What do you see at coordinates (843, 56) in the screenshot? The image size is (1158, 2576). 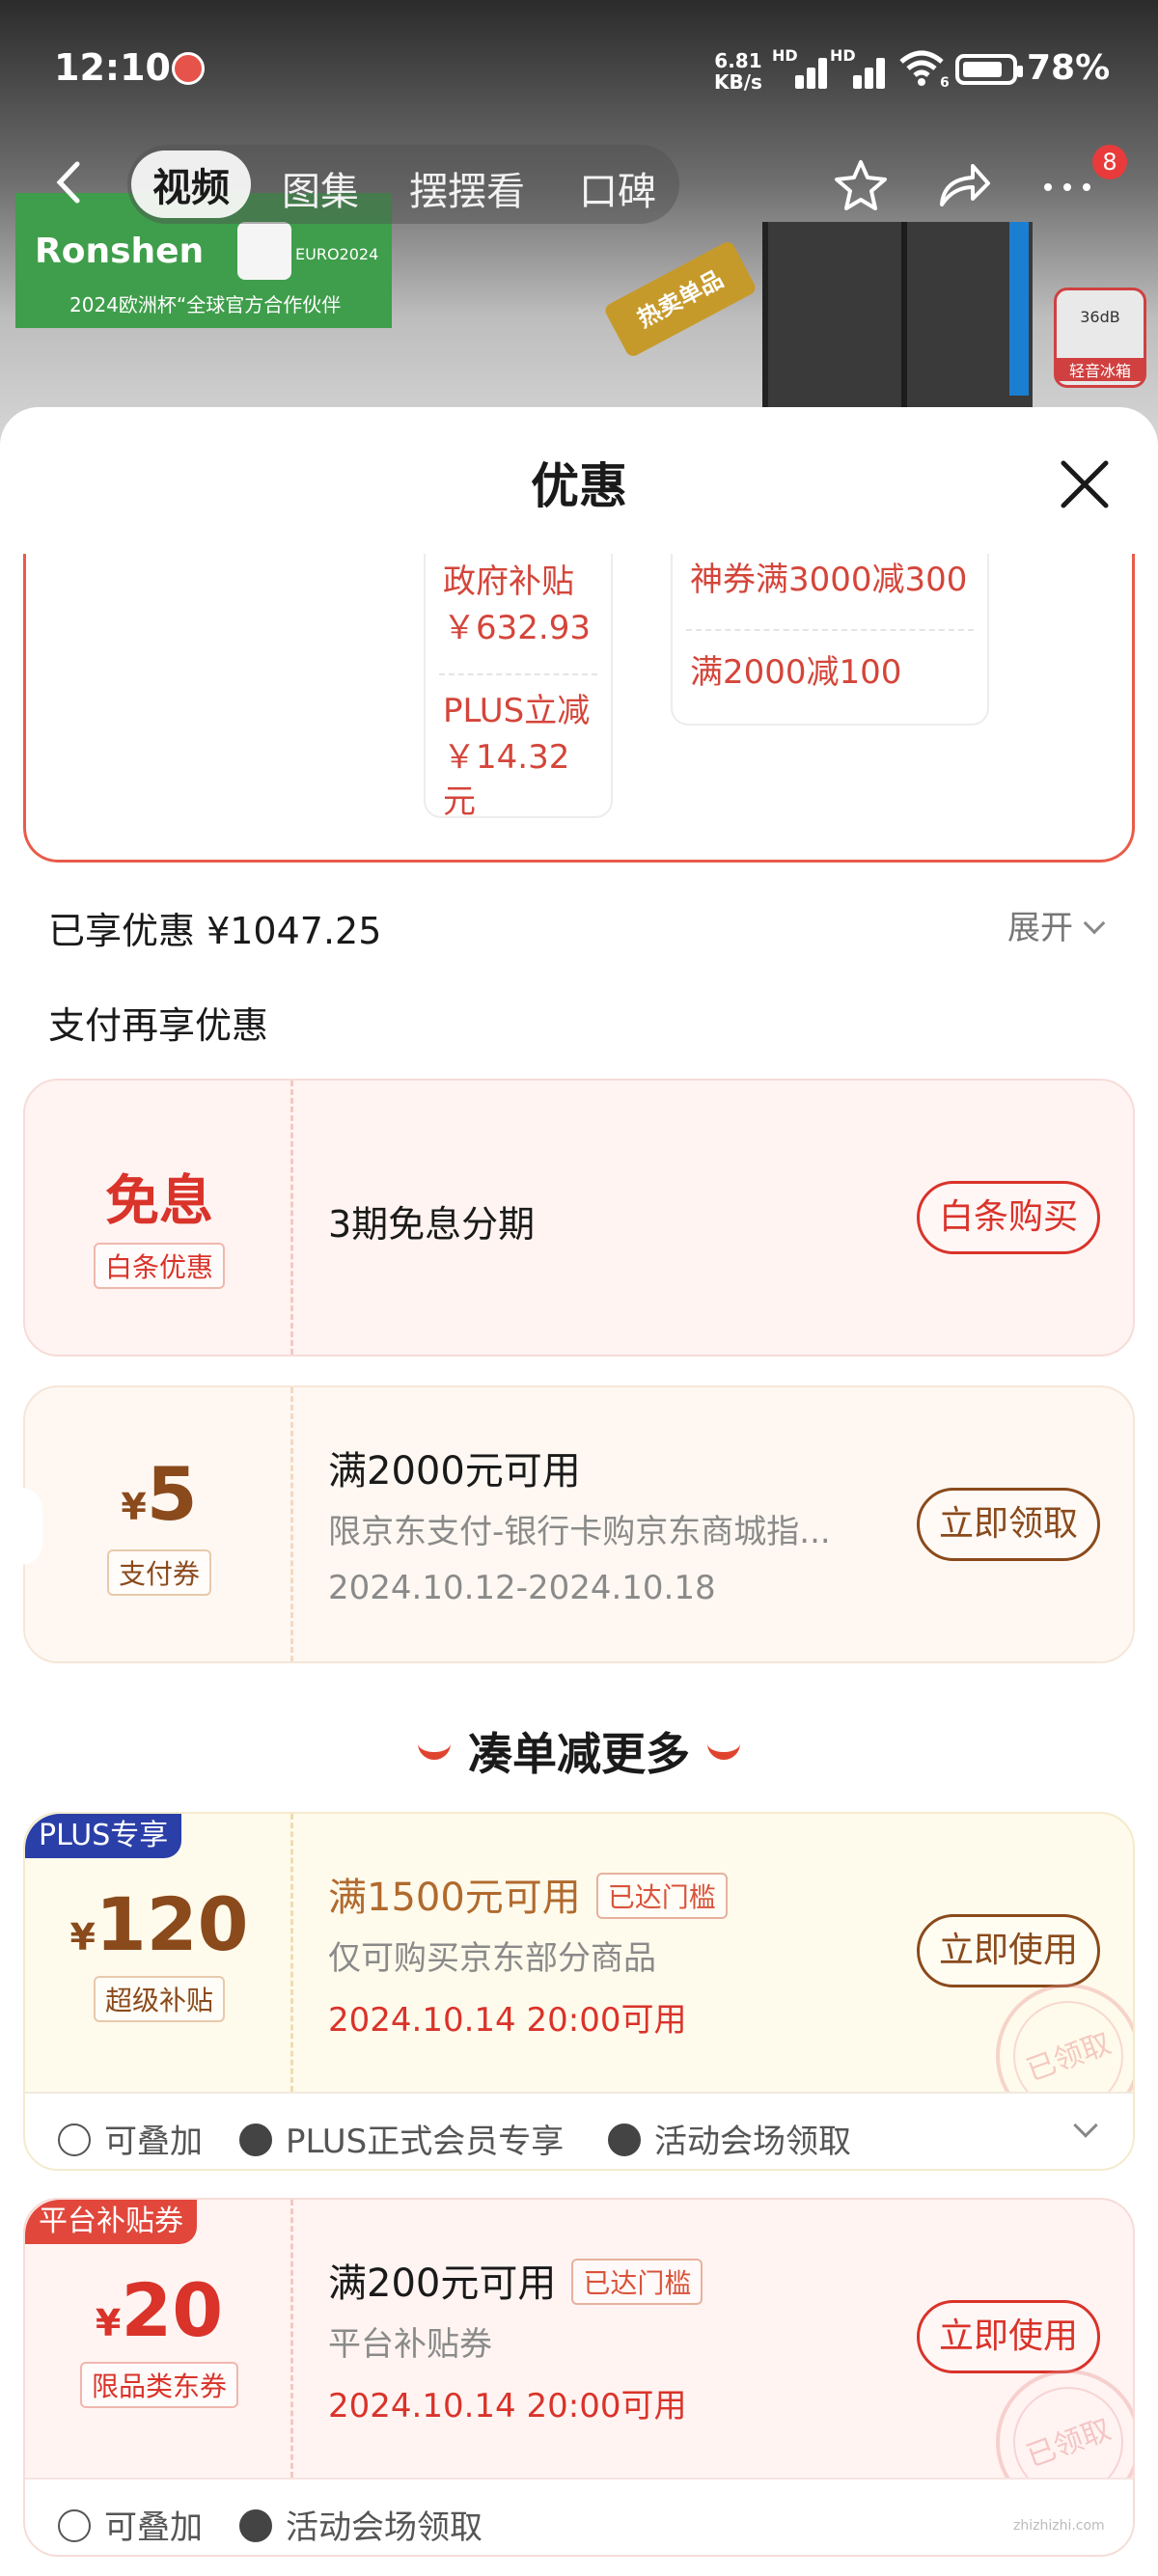 I see `signal-hd-label-2: HD` at bounding box center [843, 56].